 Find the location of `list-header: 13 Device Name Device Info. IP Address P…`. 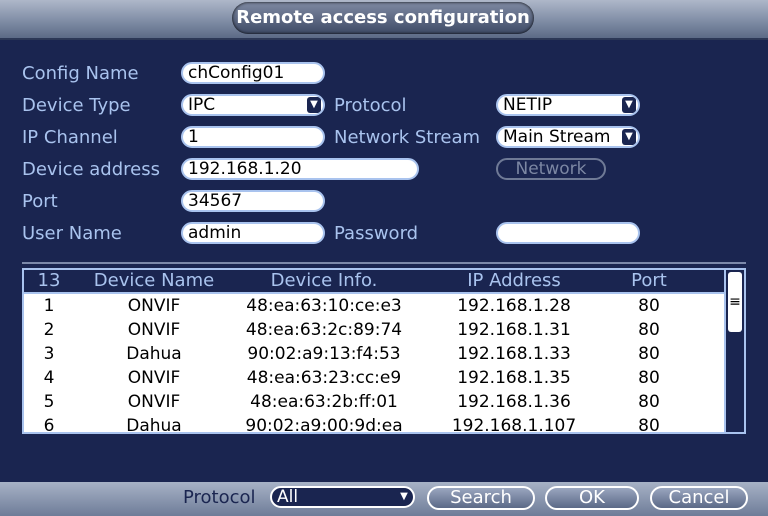

list-header: 13 Device Name Device Info. IP Address P… is located at coordinates (374, 282).